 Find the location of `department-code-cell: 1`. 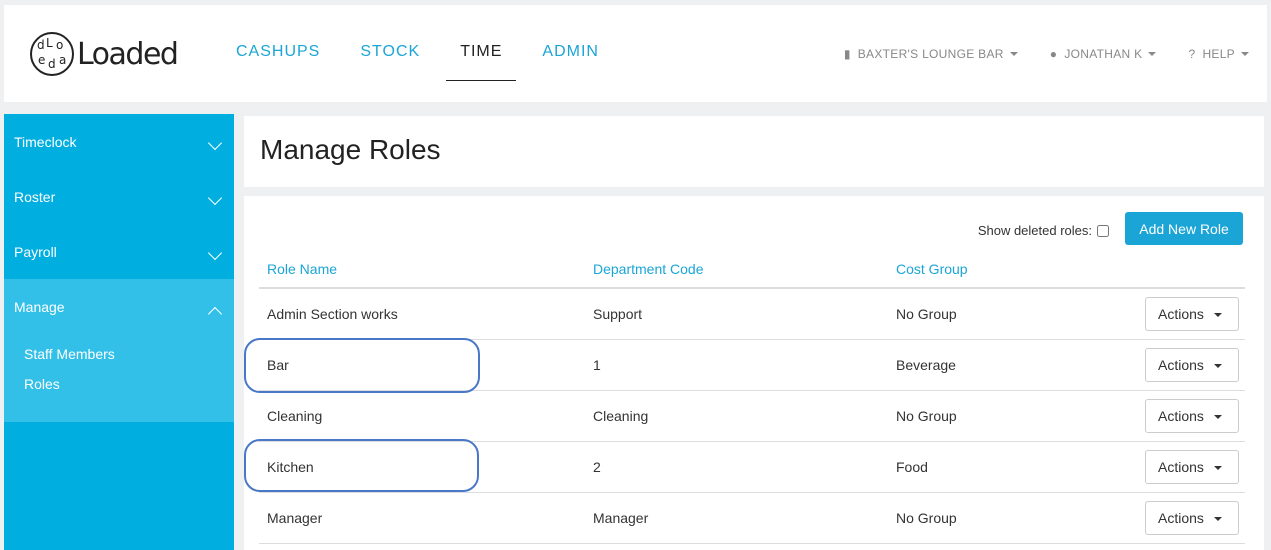

department-code-cell: 1 is located at coordinates (597, 365).